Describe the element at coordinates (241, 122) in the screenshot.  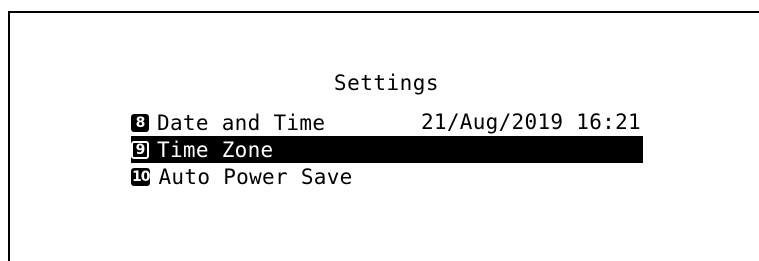
I see `menu-item-label: Date and Time` at that location.